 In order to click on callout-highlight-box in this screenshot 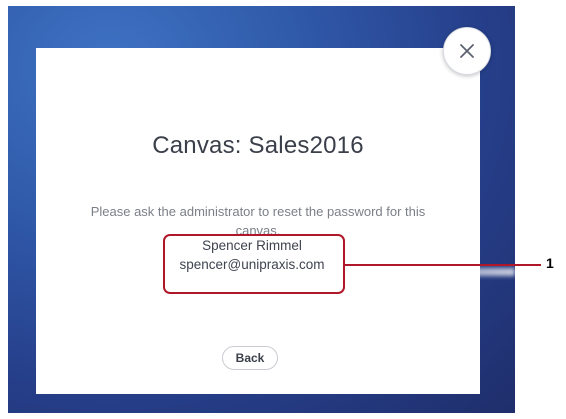, I will do `click(254, 264)`.